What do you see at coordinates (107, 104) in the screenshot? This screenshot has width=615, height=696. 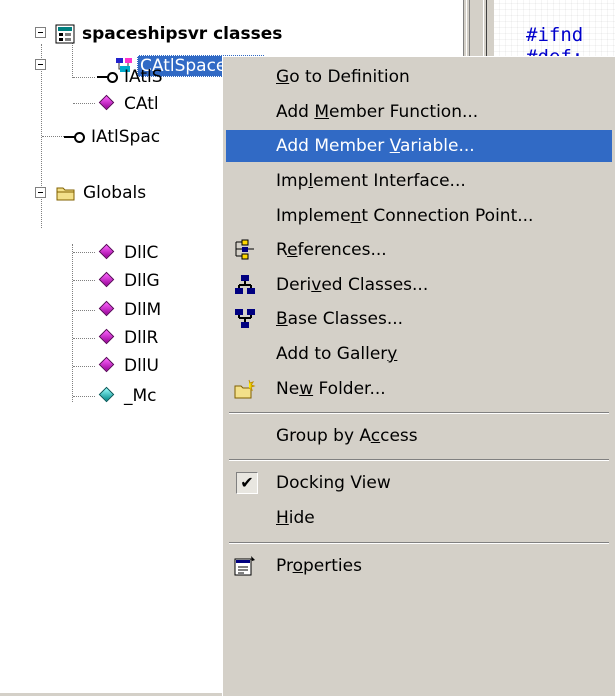 I see `method-icon` at bounding box center [107, 104].